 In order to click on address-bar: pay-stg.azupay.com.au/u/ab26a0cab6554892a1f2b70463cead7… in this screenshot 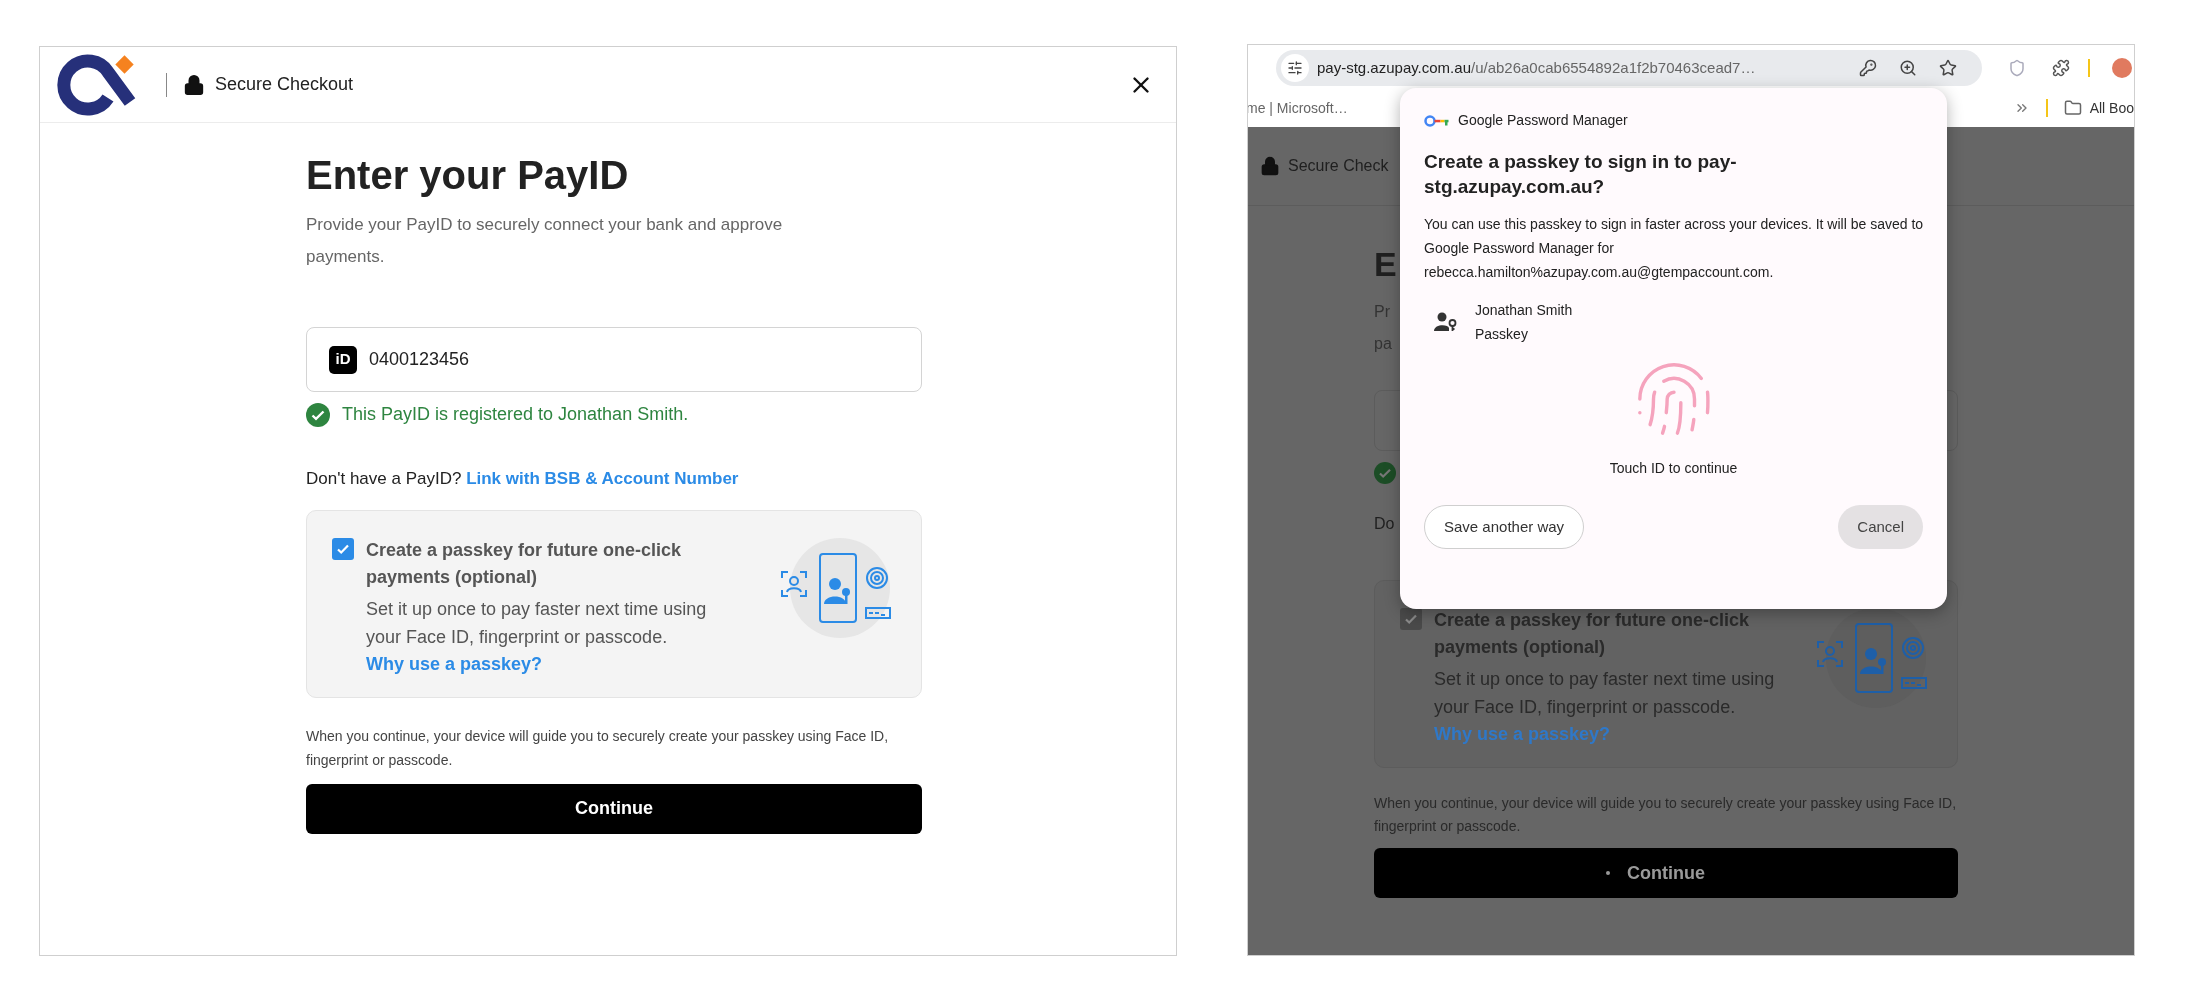, I will do `click(1629, 68)`.